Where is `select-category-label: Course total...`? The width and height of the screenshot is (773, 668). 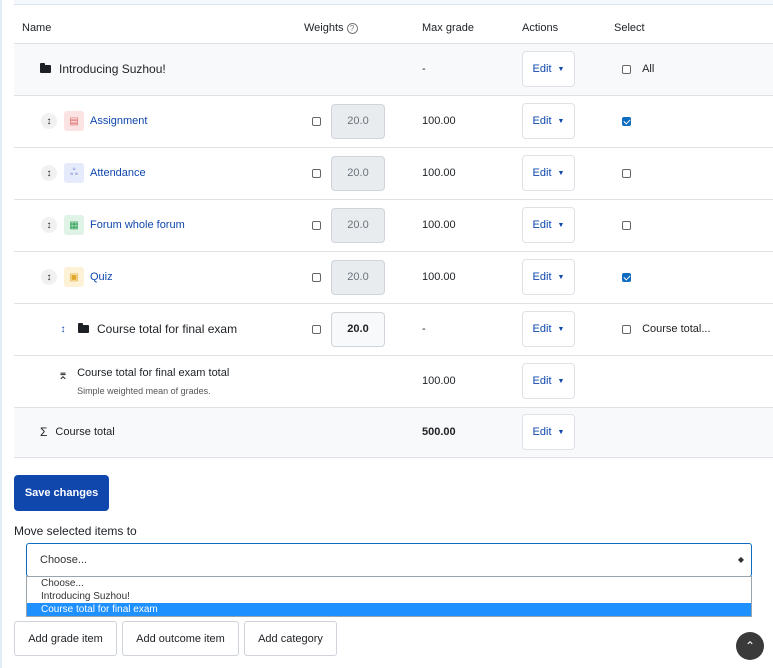 select-category-label: Course total... is located at coordinates (676, 329).